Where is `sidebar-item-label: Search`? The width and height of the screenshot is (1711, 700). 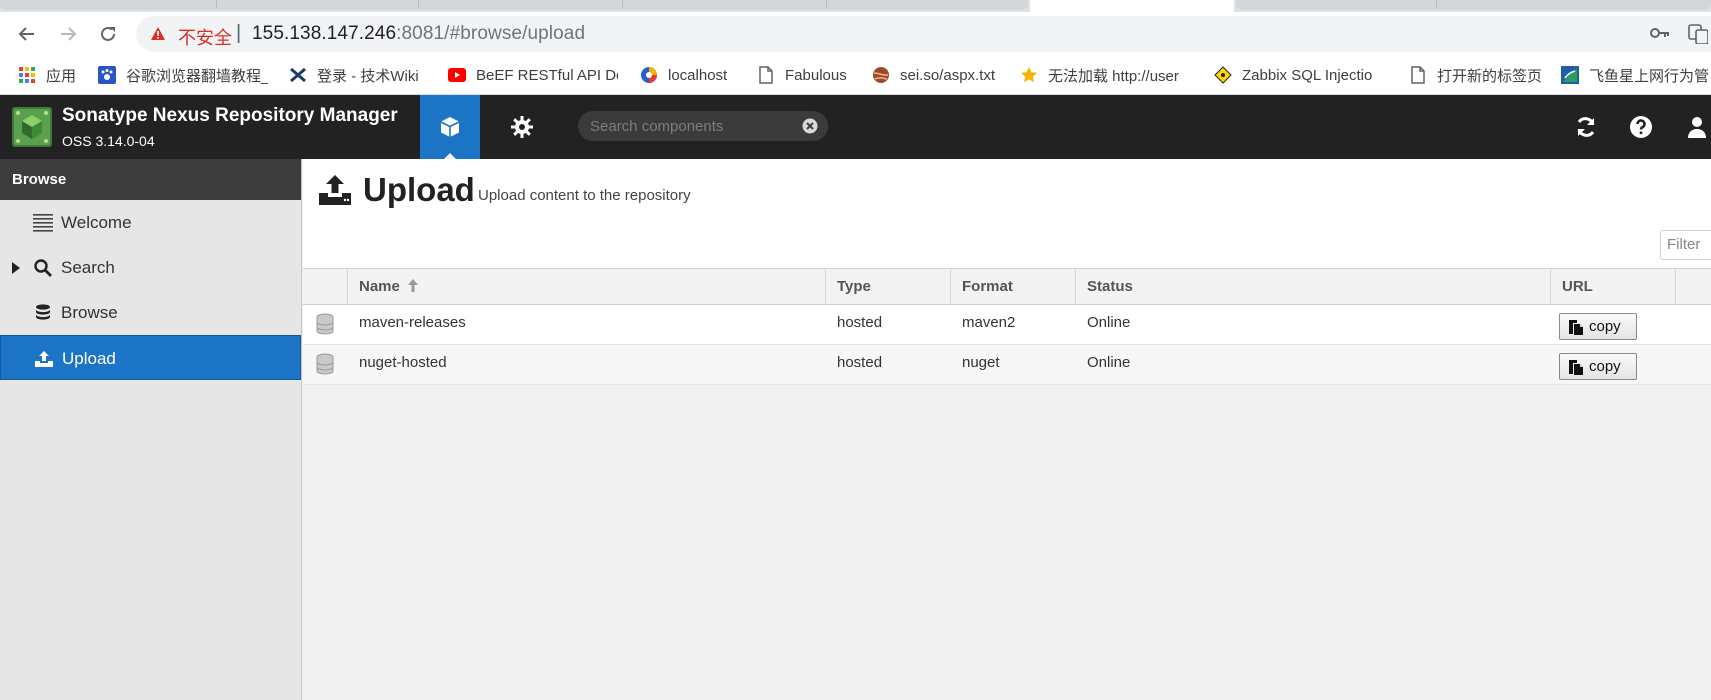
sidebar-item-label: Search is located at coordinates (88, 267).